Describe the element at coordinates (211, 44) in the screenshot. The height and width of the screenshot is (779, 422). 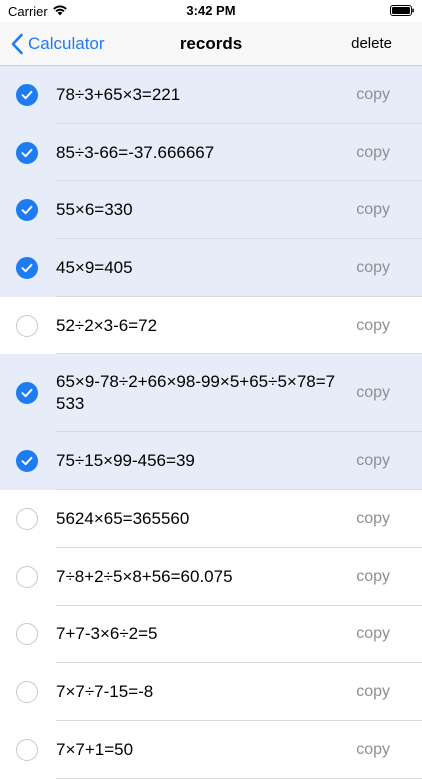
I see `navigation-bar: Calculator records delete` at that location.